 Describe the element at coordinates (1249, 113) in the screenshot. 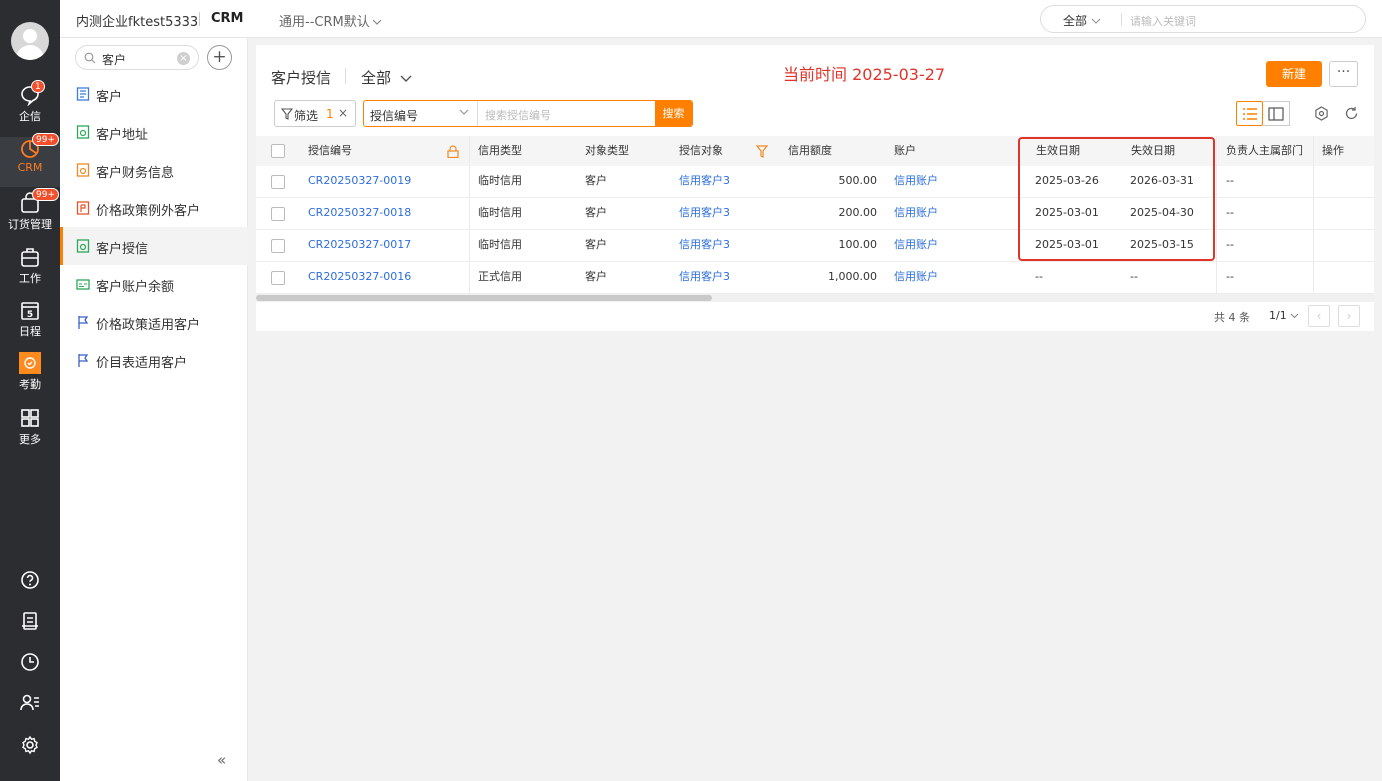

I see `list-view-toggle` at that location.